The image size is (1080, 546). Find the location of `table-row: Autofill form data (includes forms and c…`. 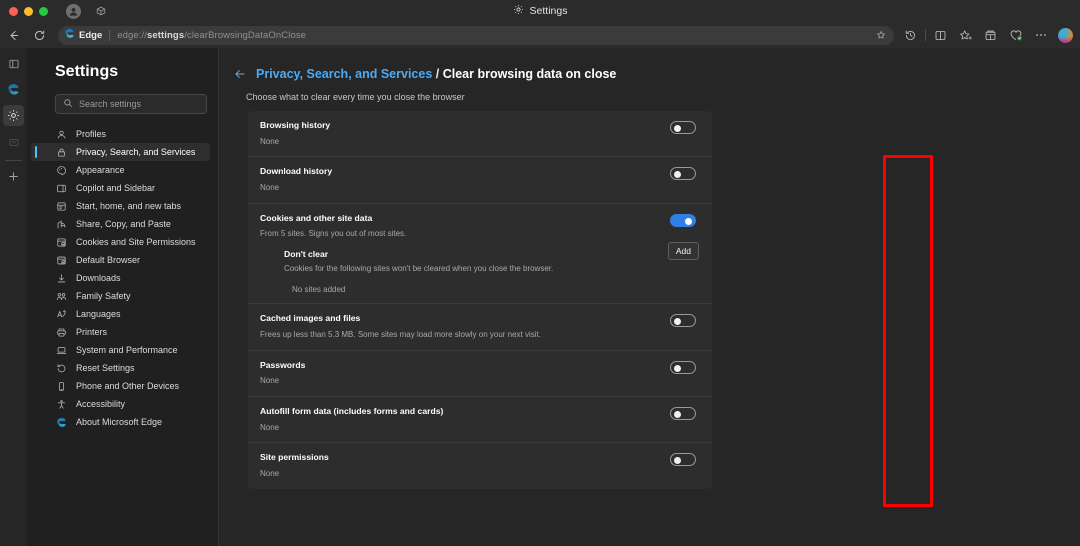

table-row: Autofill form data (includes forms and c… is located at coordinates (480, 420).